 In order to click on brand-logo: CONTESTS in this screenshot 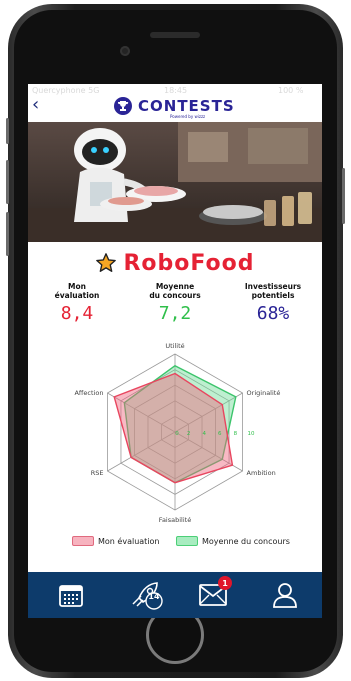, I will do `click(174, 106)`.